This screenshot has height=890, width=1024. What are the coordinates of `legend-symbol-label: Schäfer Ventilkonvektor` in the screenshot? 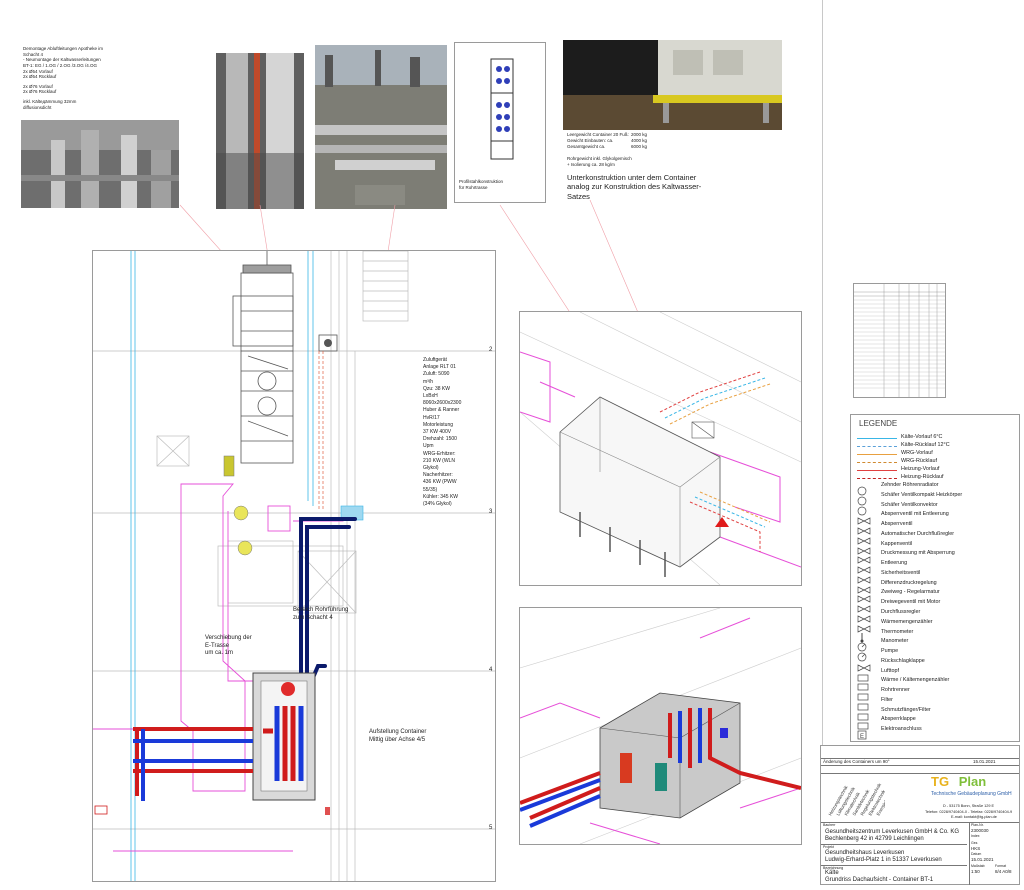 It's located at (909, 504).